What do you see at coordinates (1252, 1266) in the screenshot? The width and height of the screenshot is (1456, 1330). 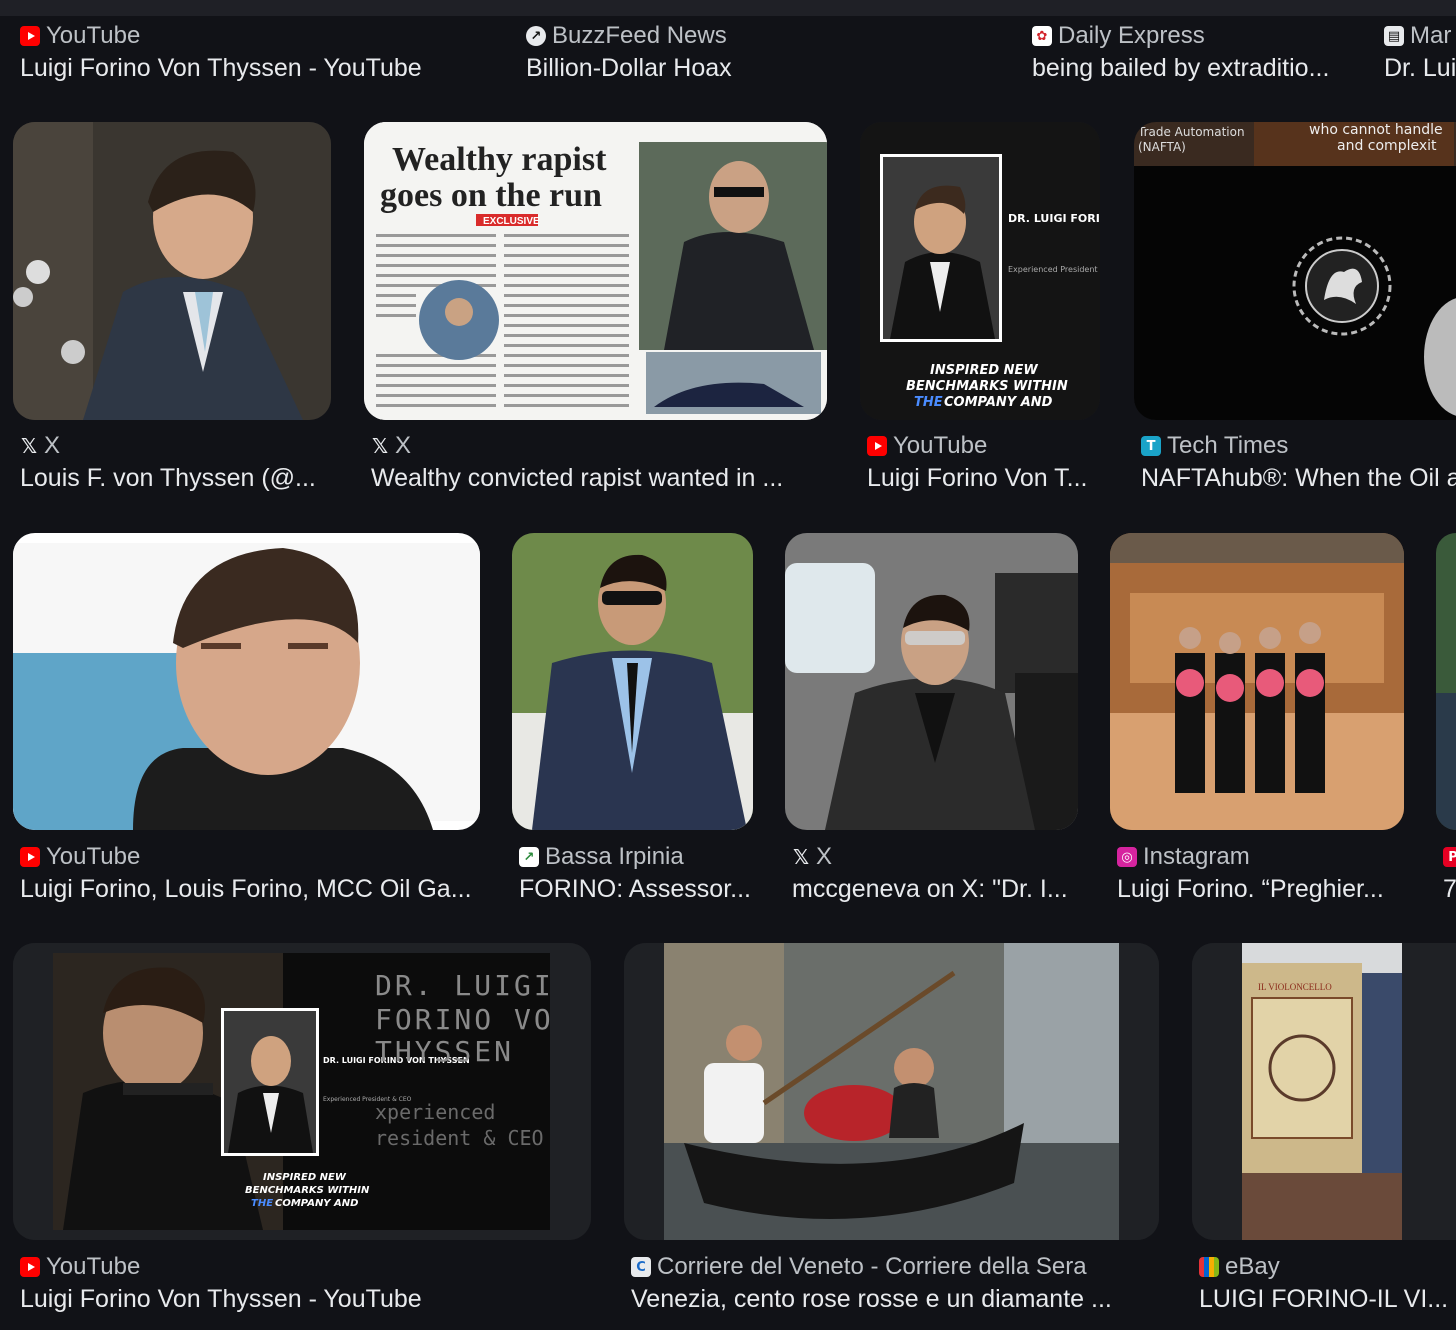 I see `source-name: eBay` at bounding box center [1252, 1266].